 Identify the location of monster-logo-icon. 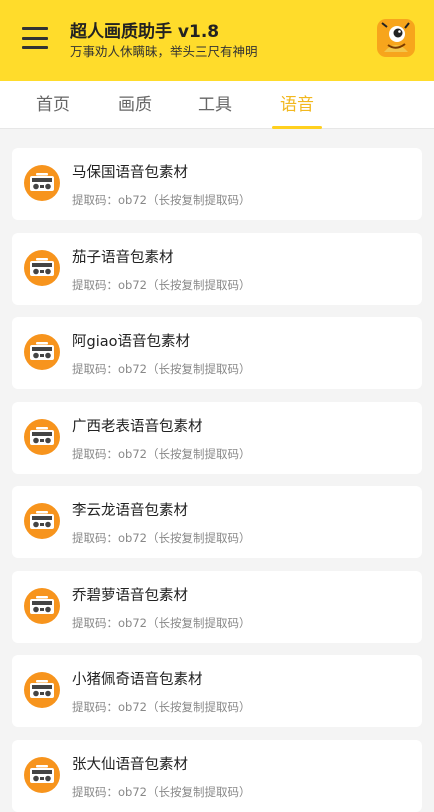
(396, 38).